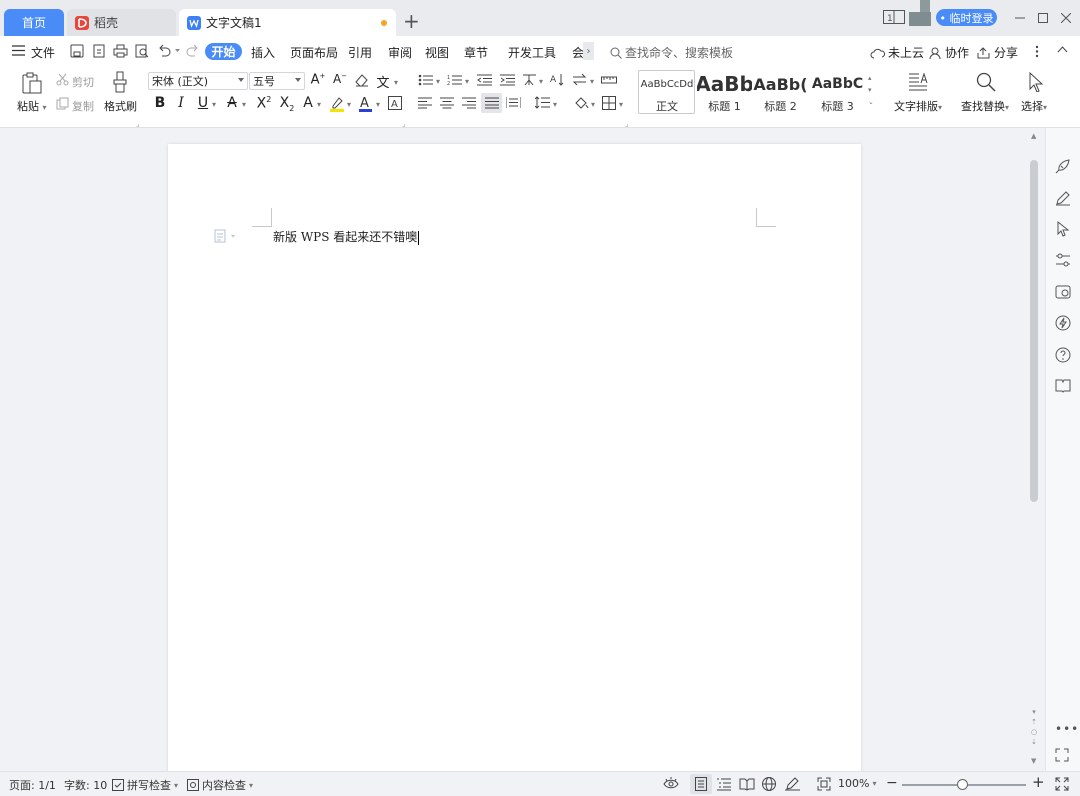 Image resolution: width=1080 pixels, height=796 pixels. What do you see at coordinates (220, 785) in the screenshot?
I see `content-check-button: 内容检查 ▾` at bounding box center [220, 785].